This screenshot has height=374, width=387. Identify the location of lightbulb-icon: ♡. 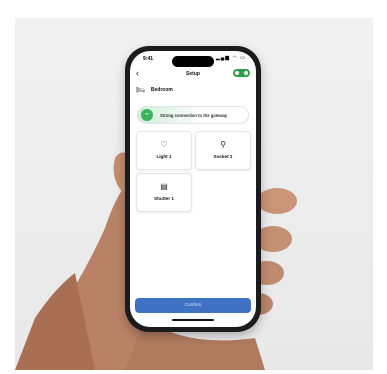
(164, 144).